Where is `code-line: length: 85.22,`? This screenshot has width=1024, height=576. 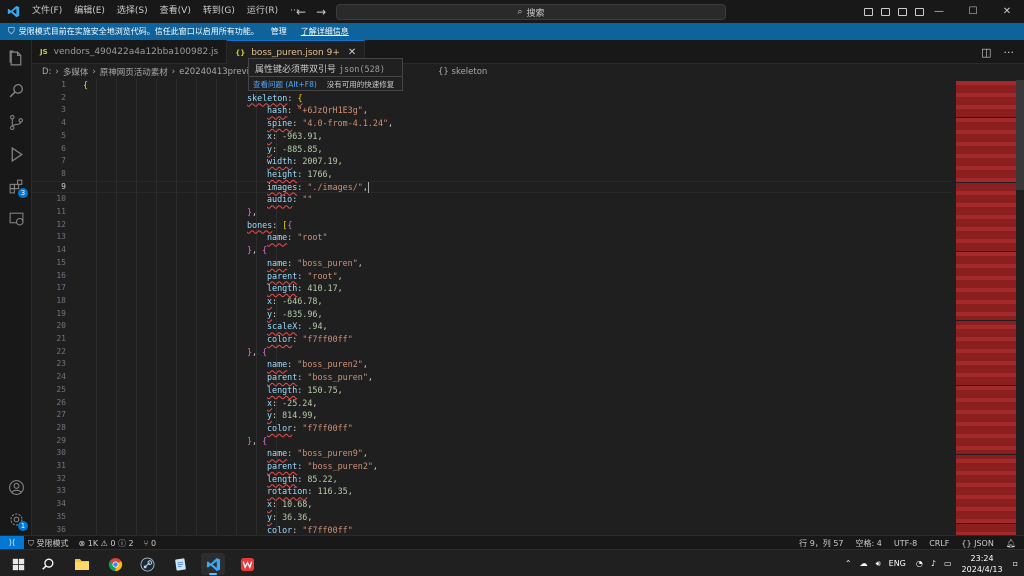 code-line: length: 85.22, is located at coordinates (302, 479).